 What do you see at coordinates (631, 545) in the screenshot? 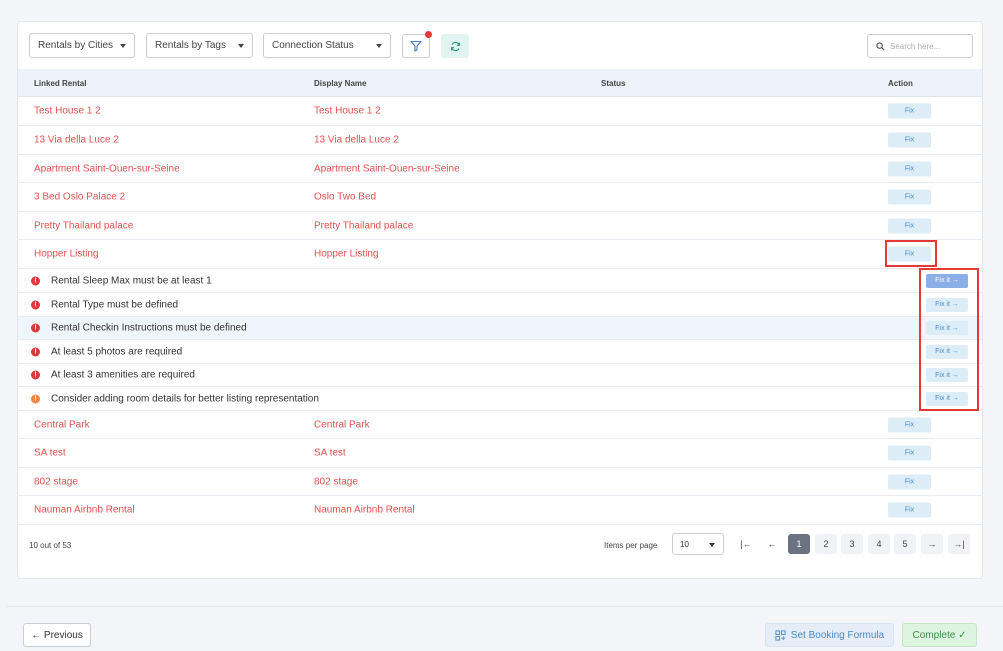
I see `items-per-page-label: Items per page` at bounding box center [631, 545].